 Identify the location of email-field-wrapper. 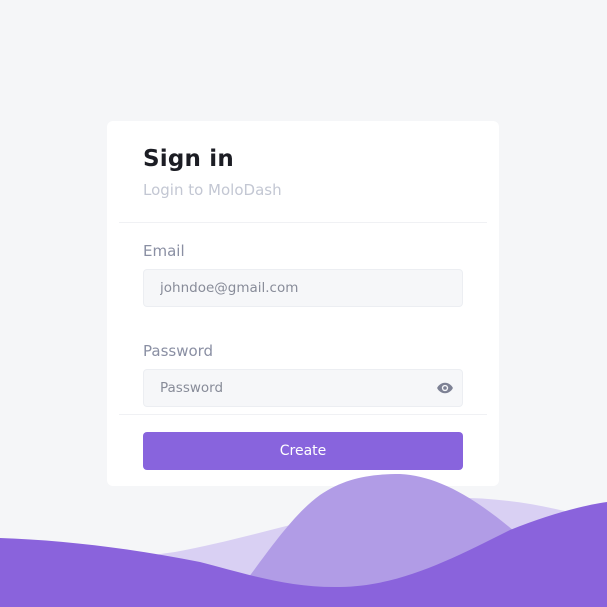
(303, 288).